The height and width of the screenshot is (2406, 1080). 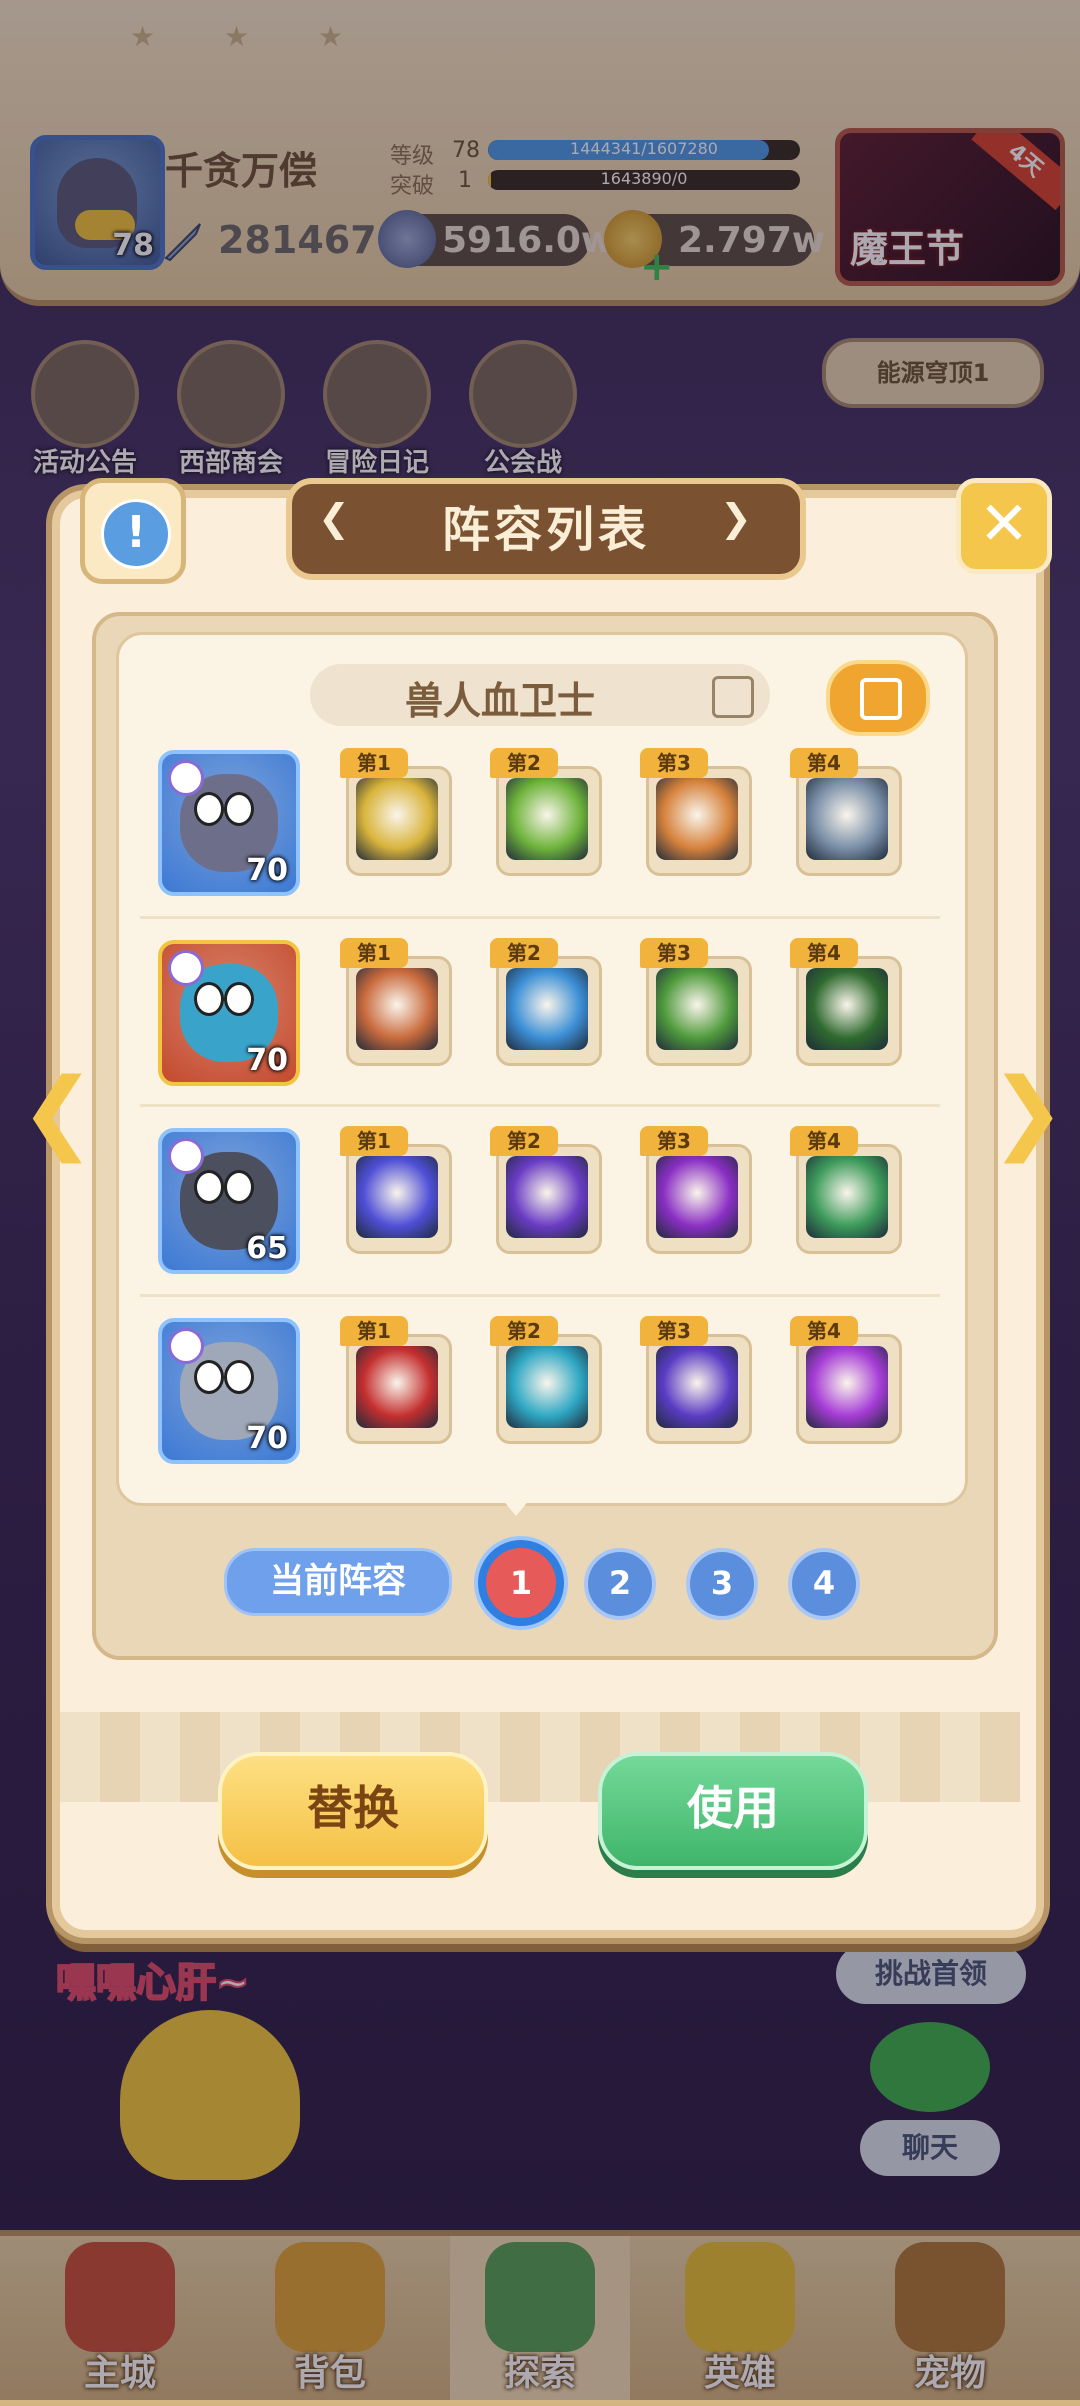 I want to click on use-button: 使用, so click(x=733, y=1811).